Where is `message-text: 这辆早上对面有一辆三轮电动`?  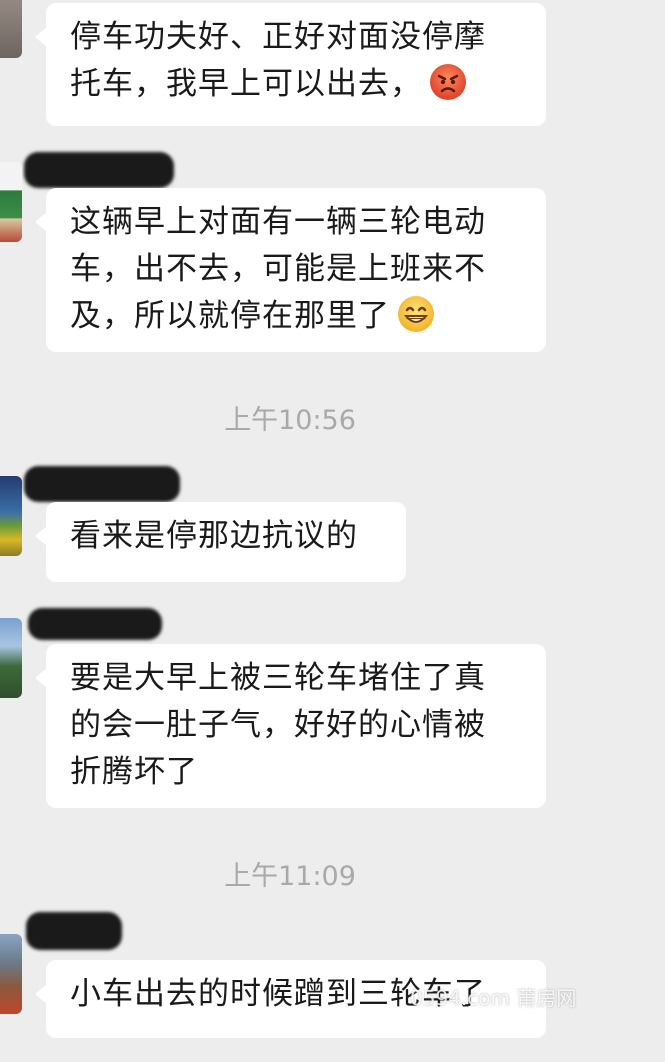 message-text: 这辆早上对面有一辆三轮电动 is located at coordinates (278, 222).